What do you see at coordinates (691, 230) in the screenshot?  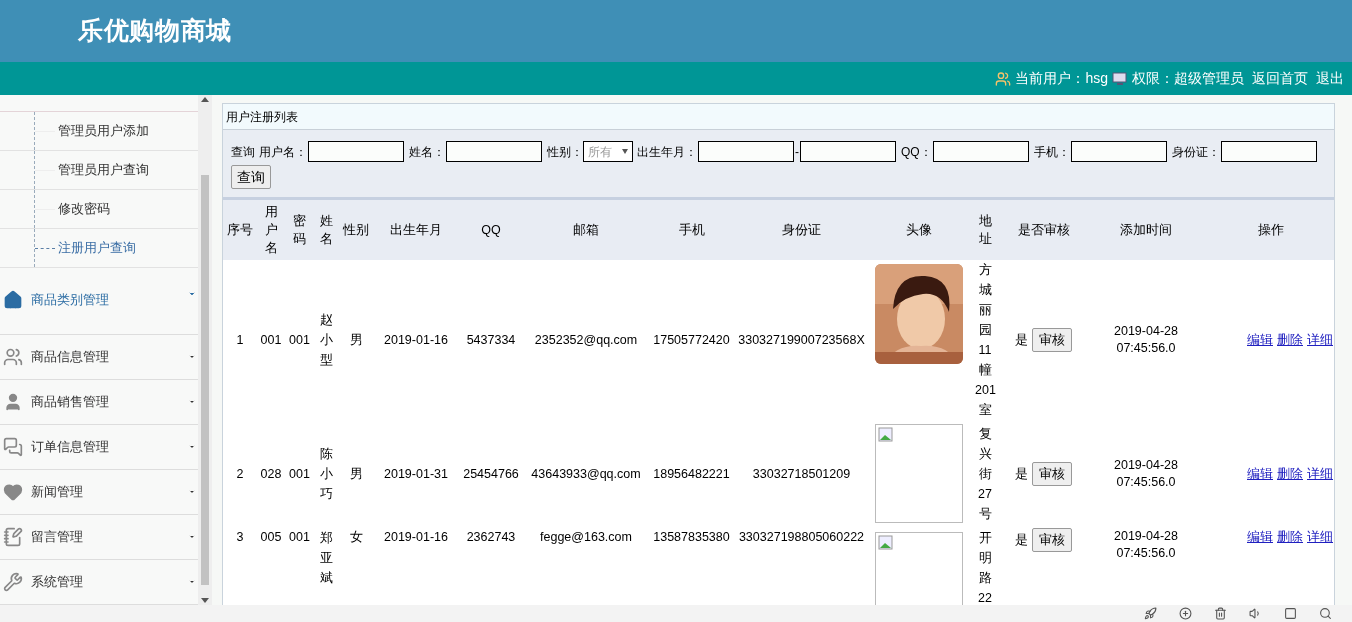 I see `column-header: 手机` at bounding box center [691, 230].